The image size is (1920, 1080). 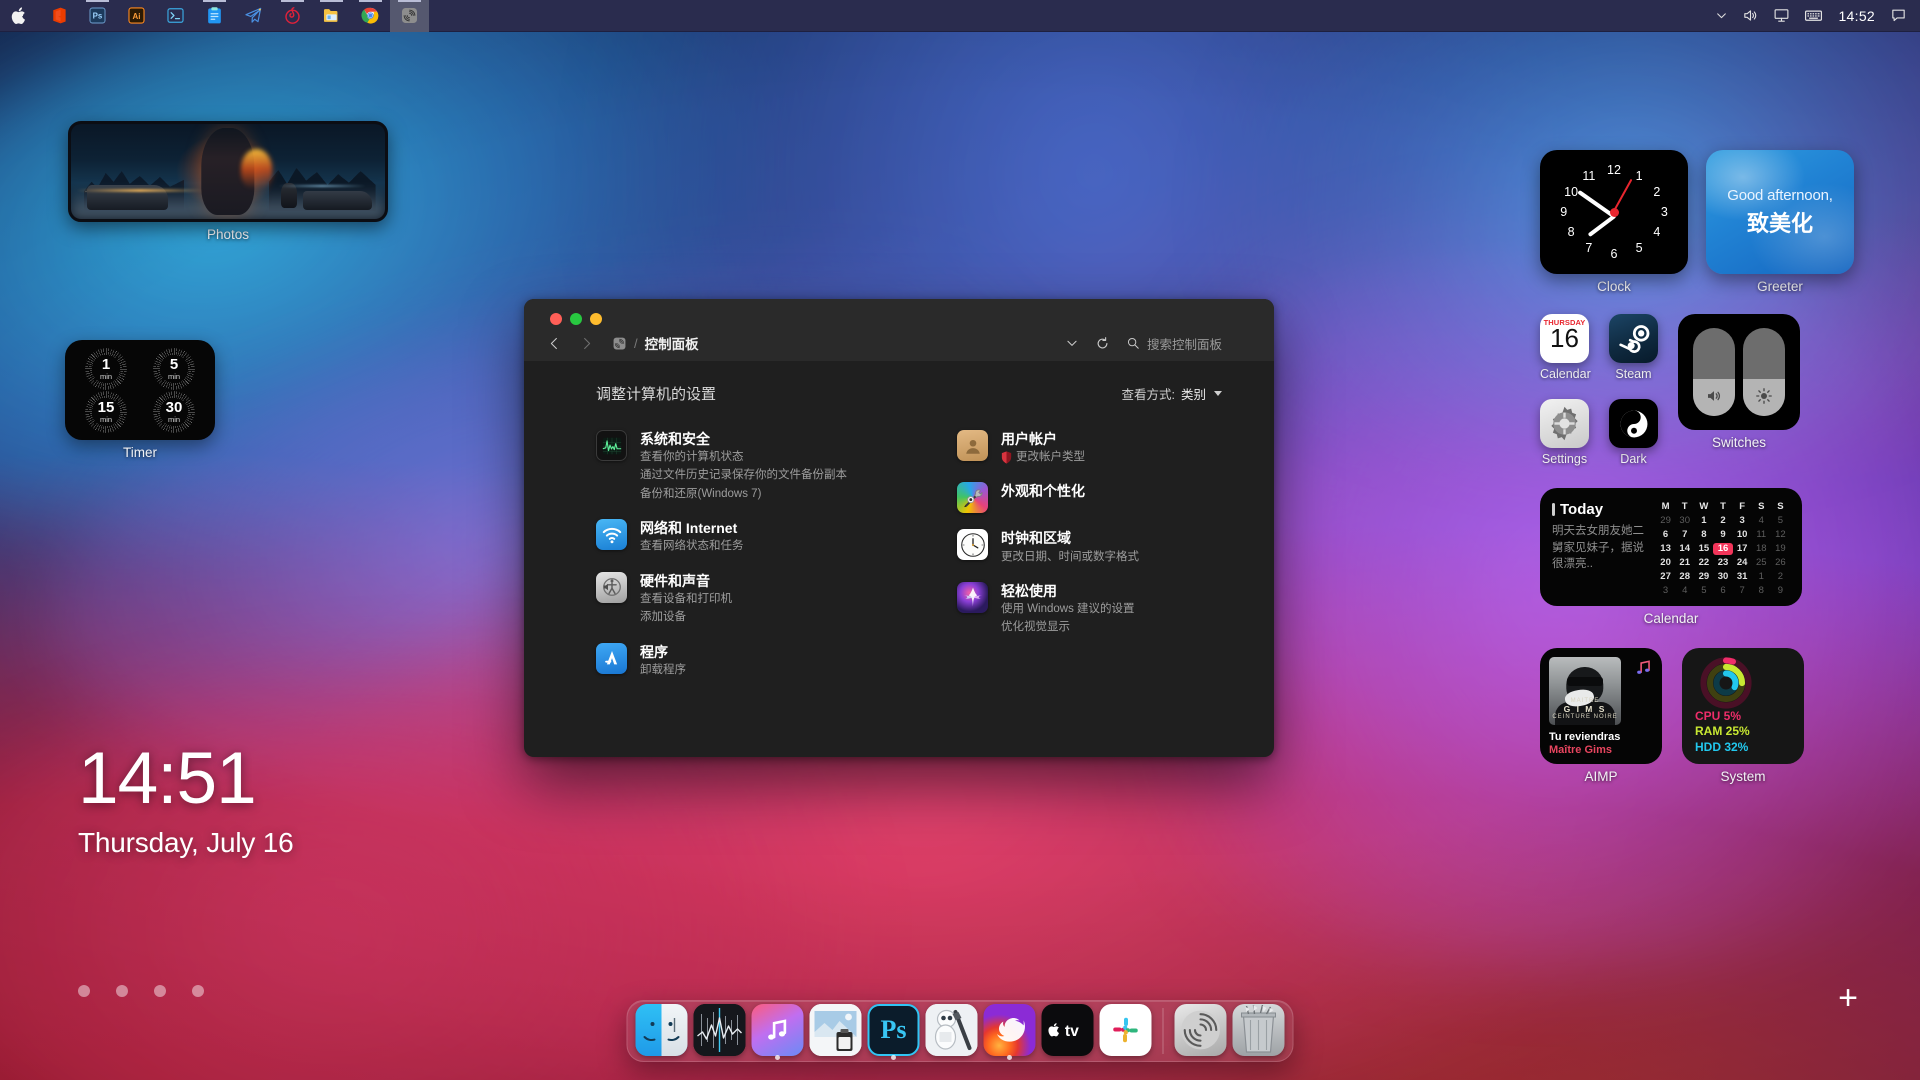 I want to click on widget-greeter: Good afternoon, 致美化 Greeter, so click(x=1780, y=222).